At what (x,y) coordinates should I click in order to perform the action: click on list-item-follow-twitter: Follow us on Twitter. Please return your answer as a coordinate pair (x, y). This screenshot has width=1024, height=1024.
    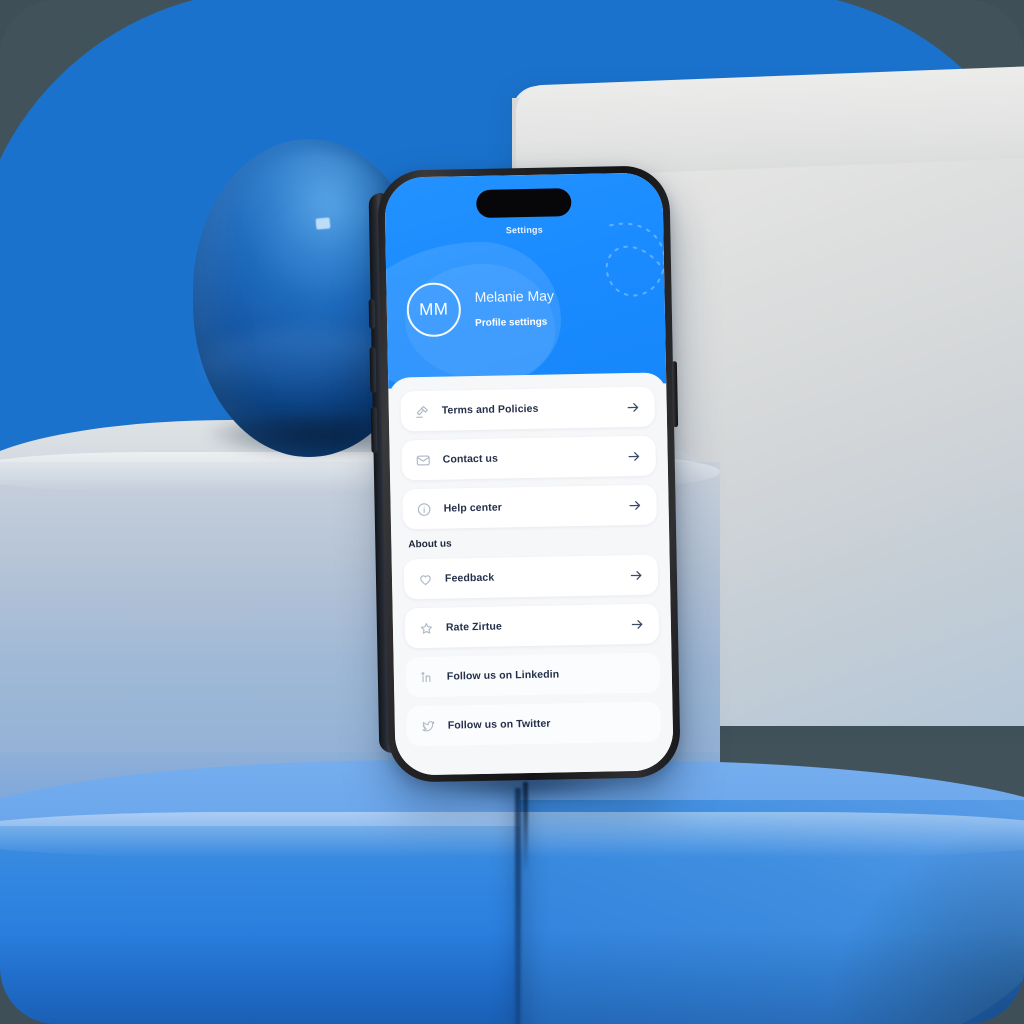
    Looking at the image, I should click on (534, 724).